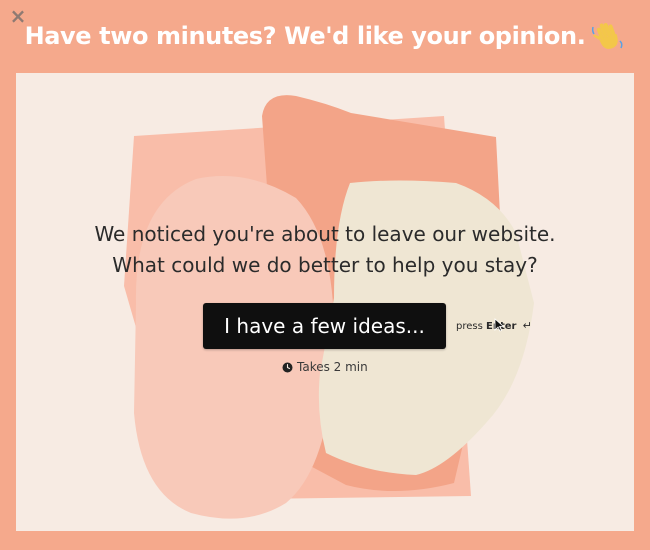  I want to click on enter-icon: ↵, so click(527, 325).